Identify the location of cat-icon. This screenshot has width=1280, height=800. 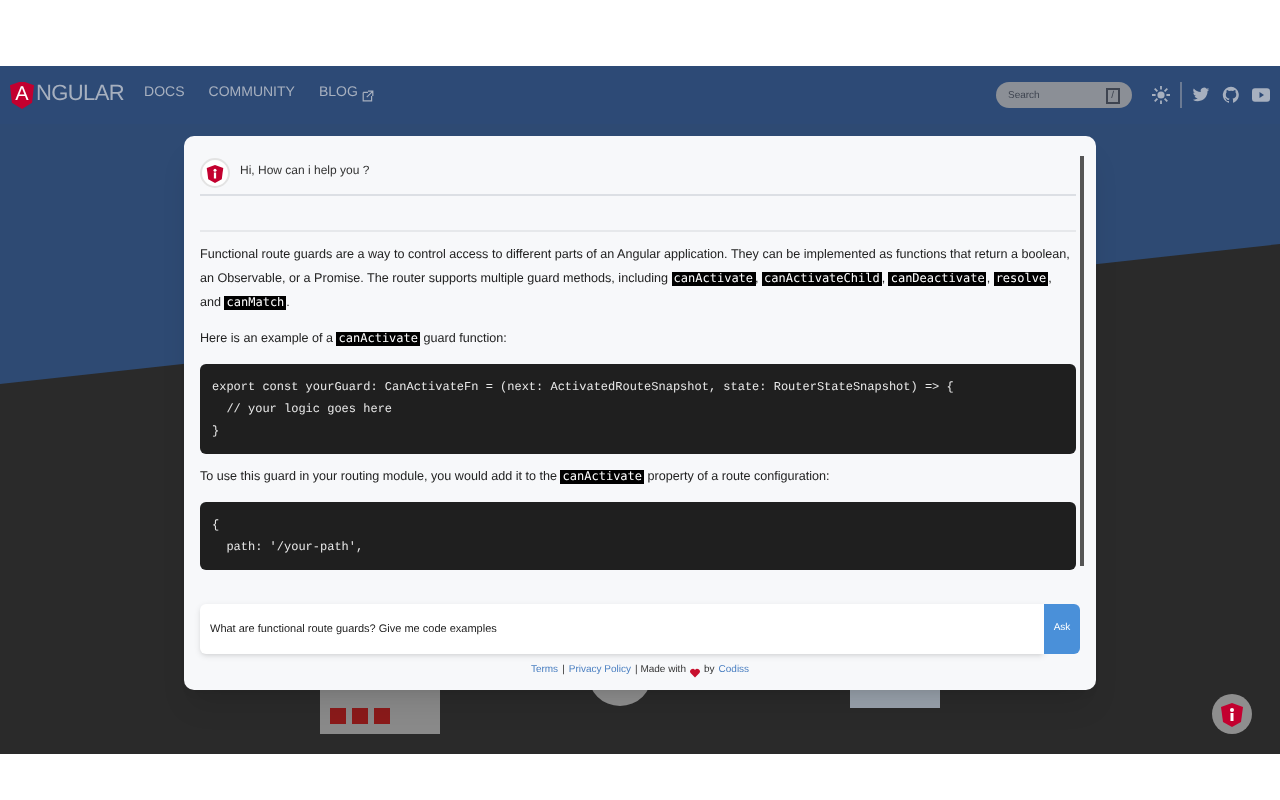
(1231, 95).